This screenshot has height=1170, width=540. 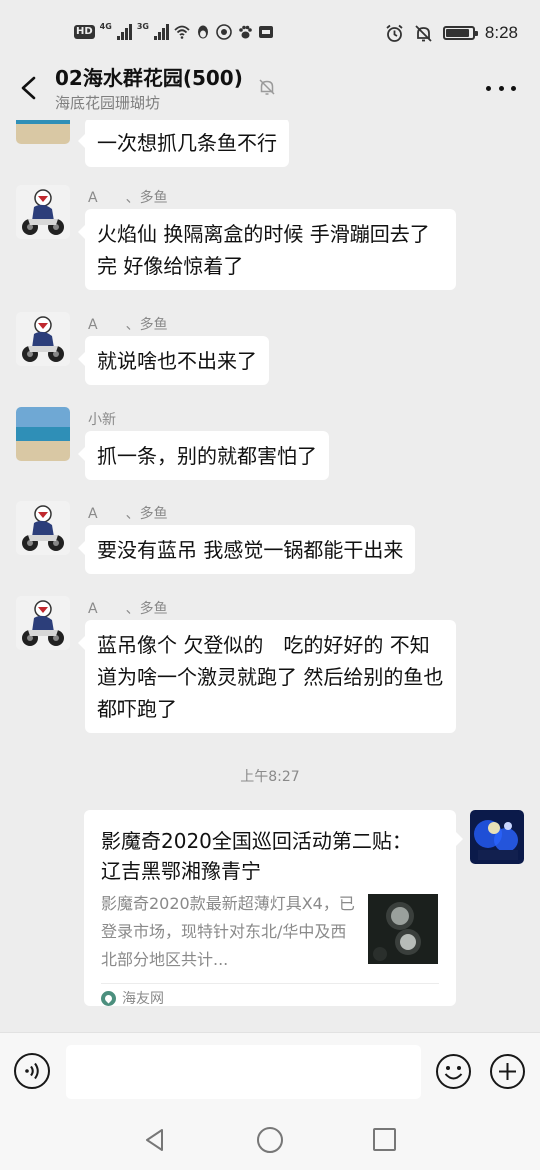 I want to click on message-bubble: 火焰仙 换隔离盒的时候 手滑蹦回去了 完 好像给惊着了, so click(x=267, y=249).